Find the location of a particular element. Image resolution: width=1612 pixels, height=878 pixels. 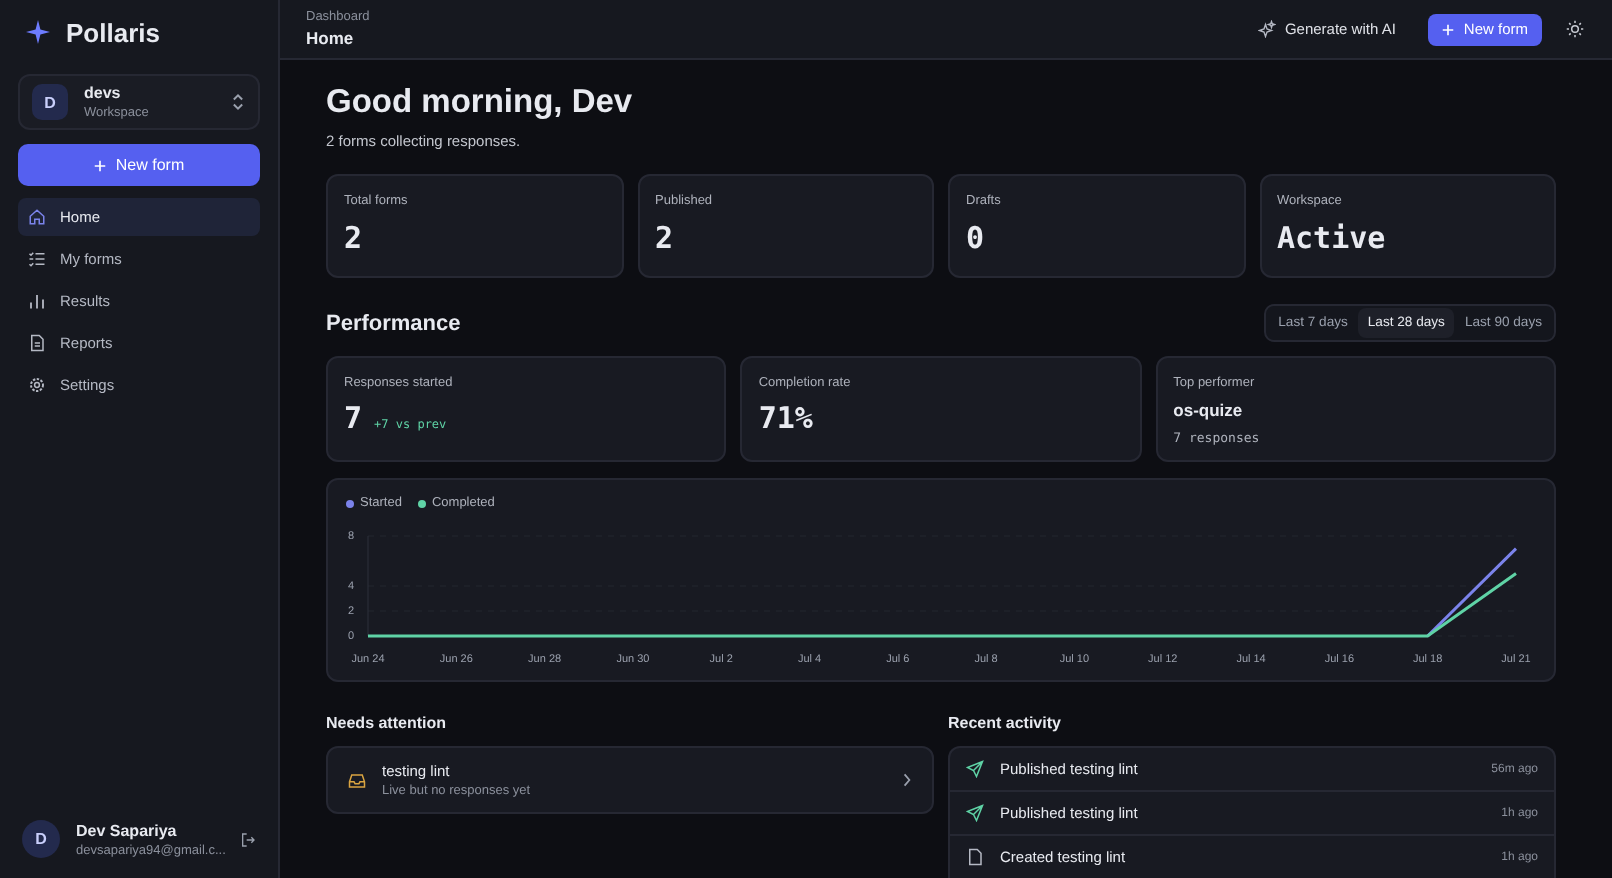

section-title: Needs attention is located at coordinates (387, 723).